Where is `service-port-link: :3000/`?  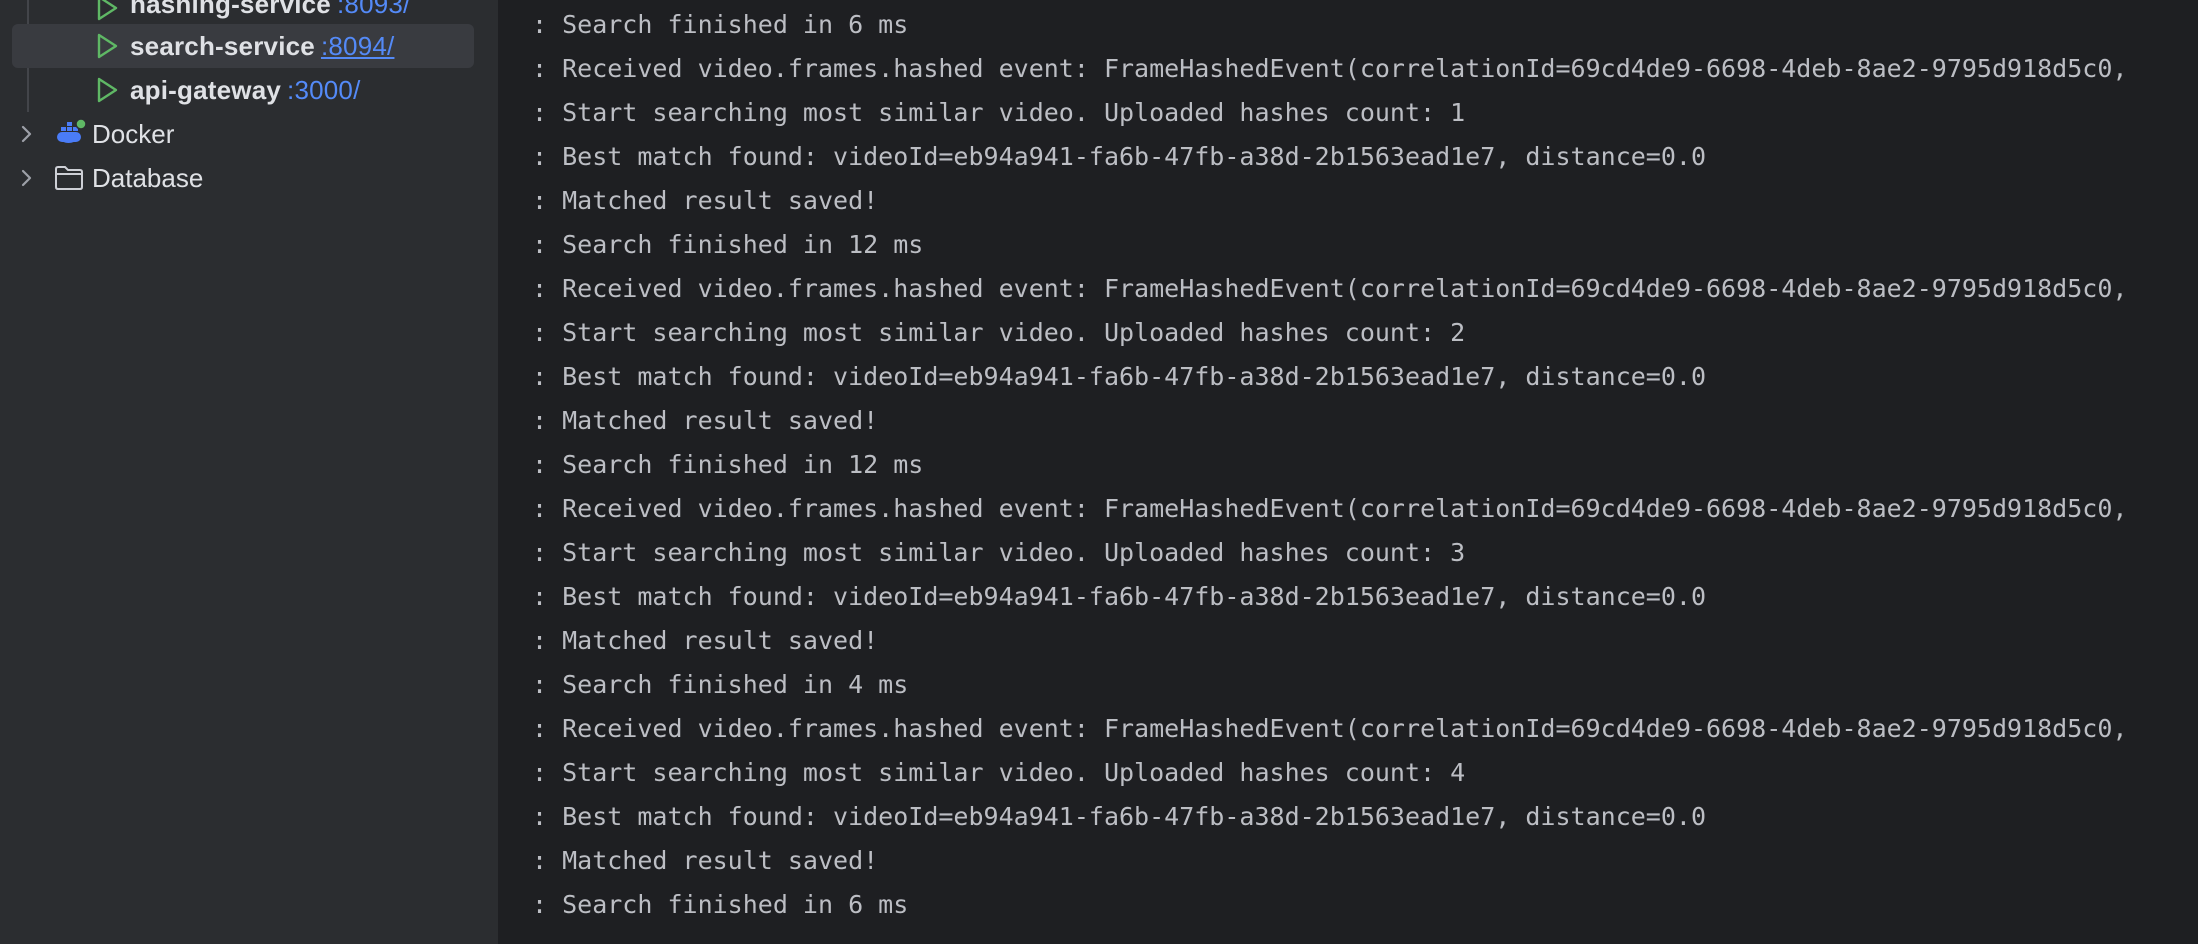 service-port-link: :3000/ is located at coordinates (324, 90).